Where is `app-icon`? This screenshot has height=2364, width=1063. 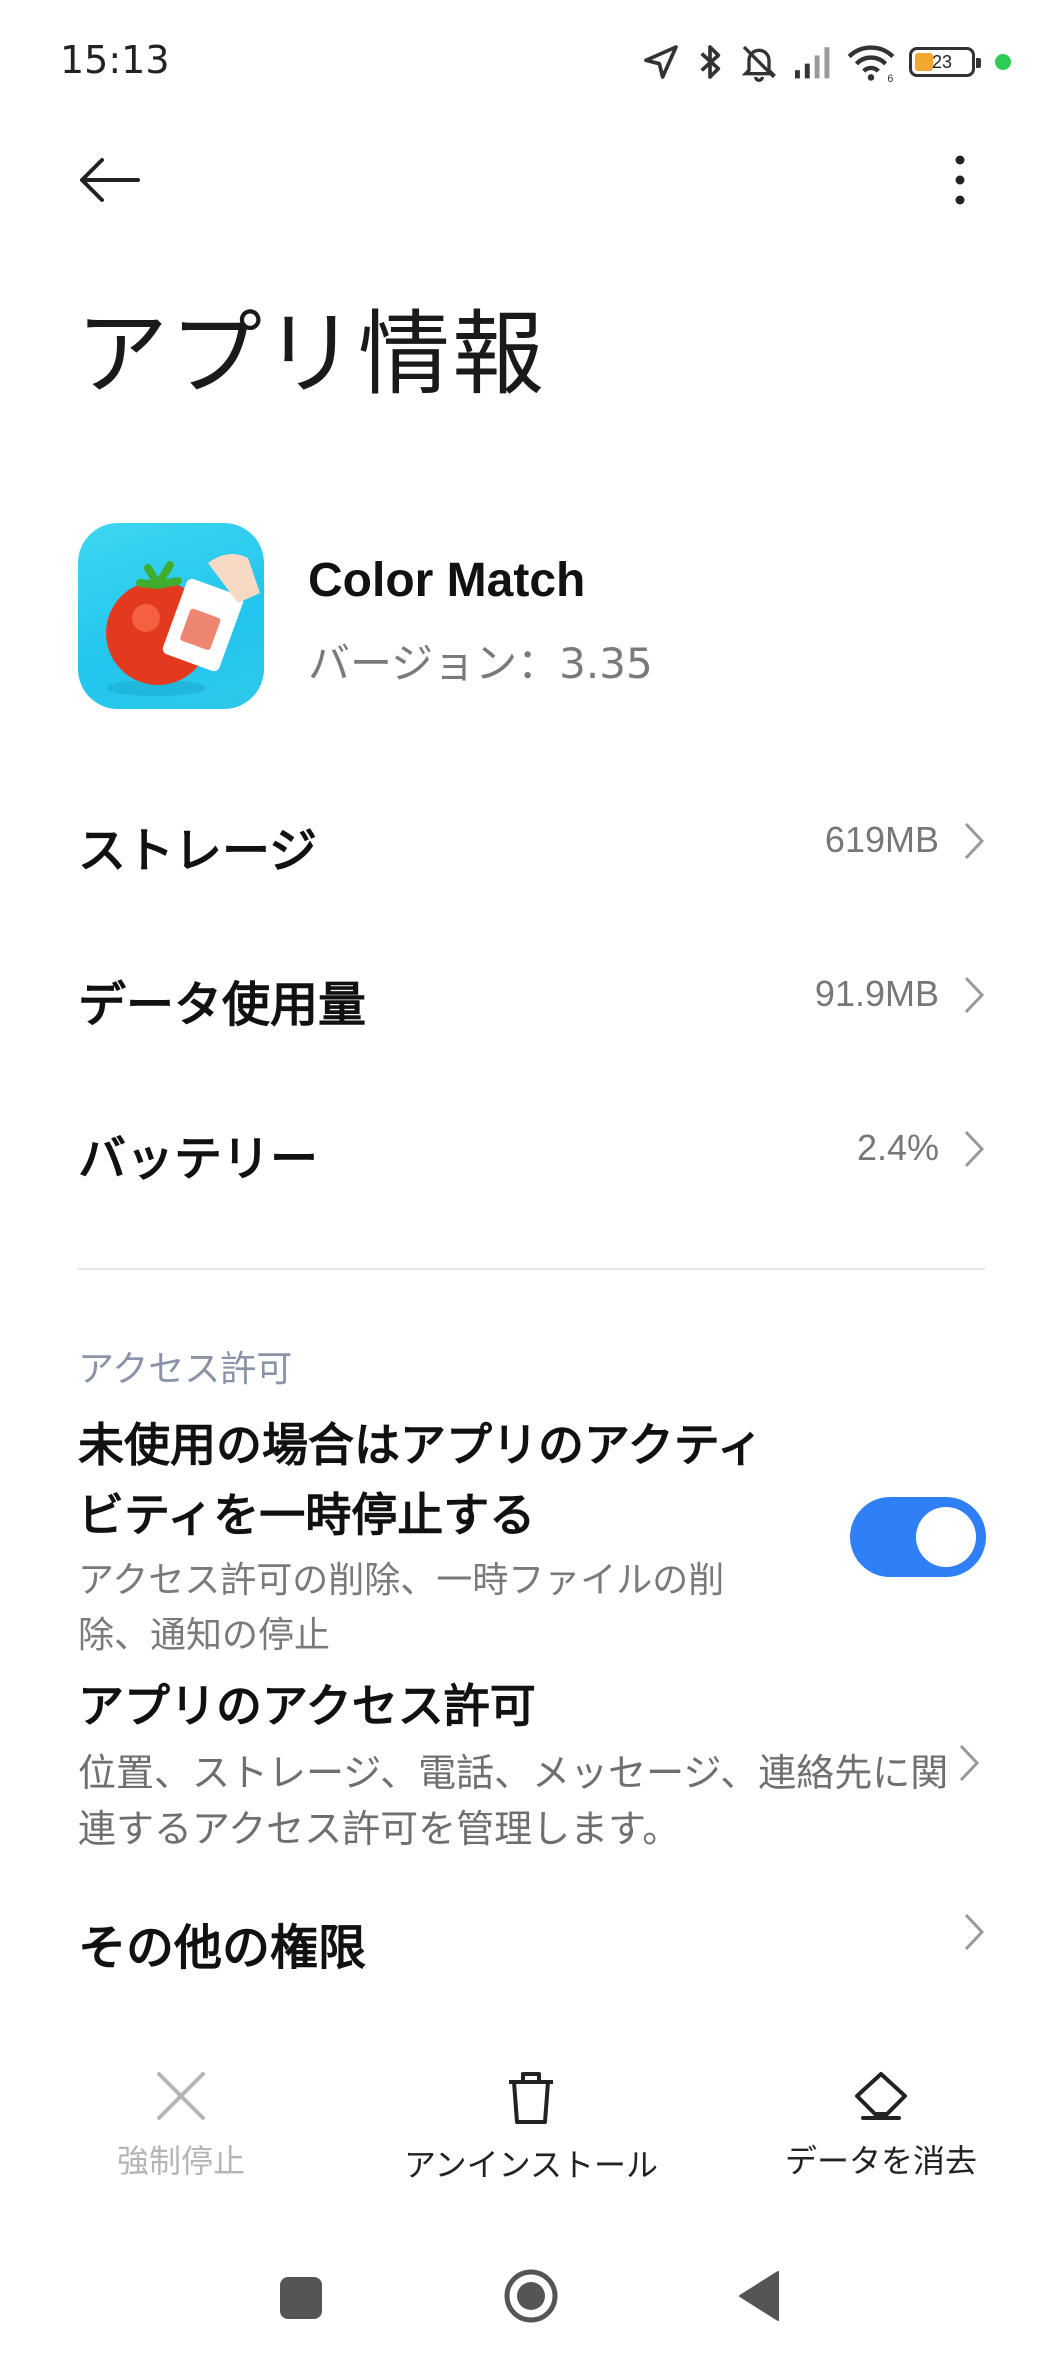 app-icon is located at coordinates (171, 616).